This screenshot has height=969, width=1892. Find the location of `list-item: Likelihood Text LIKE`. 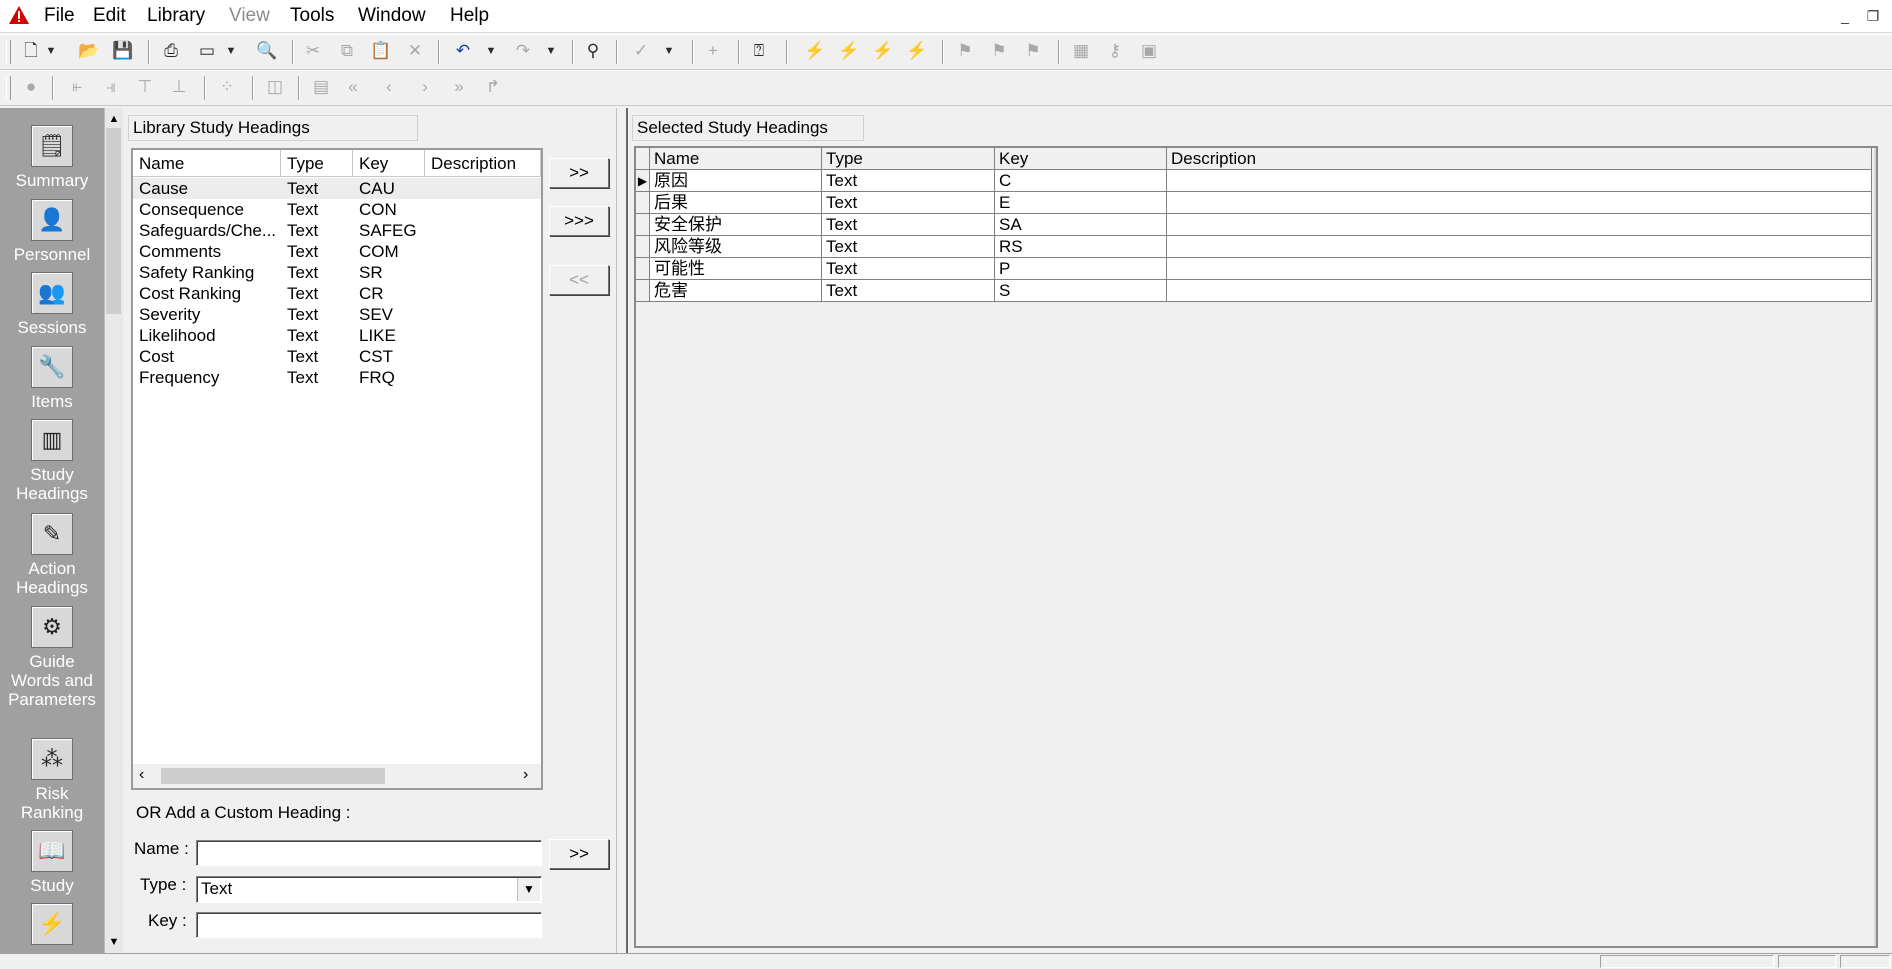

list-item: Likelihood Text LIKE is located at coordinates (337, 335).